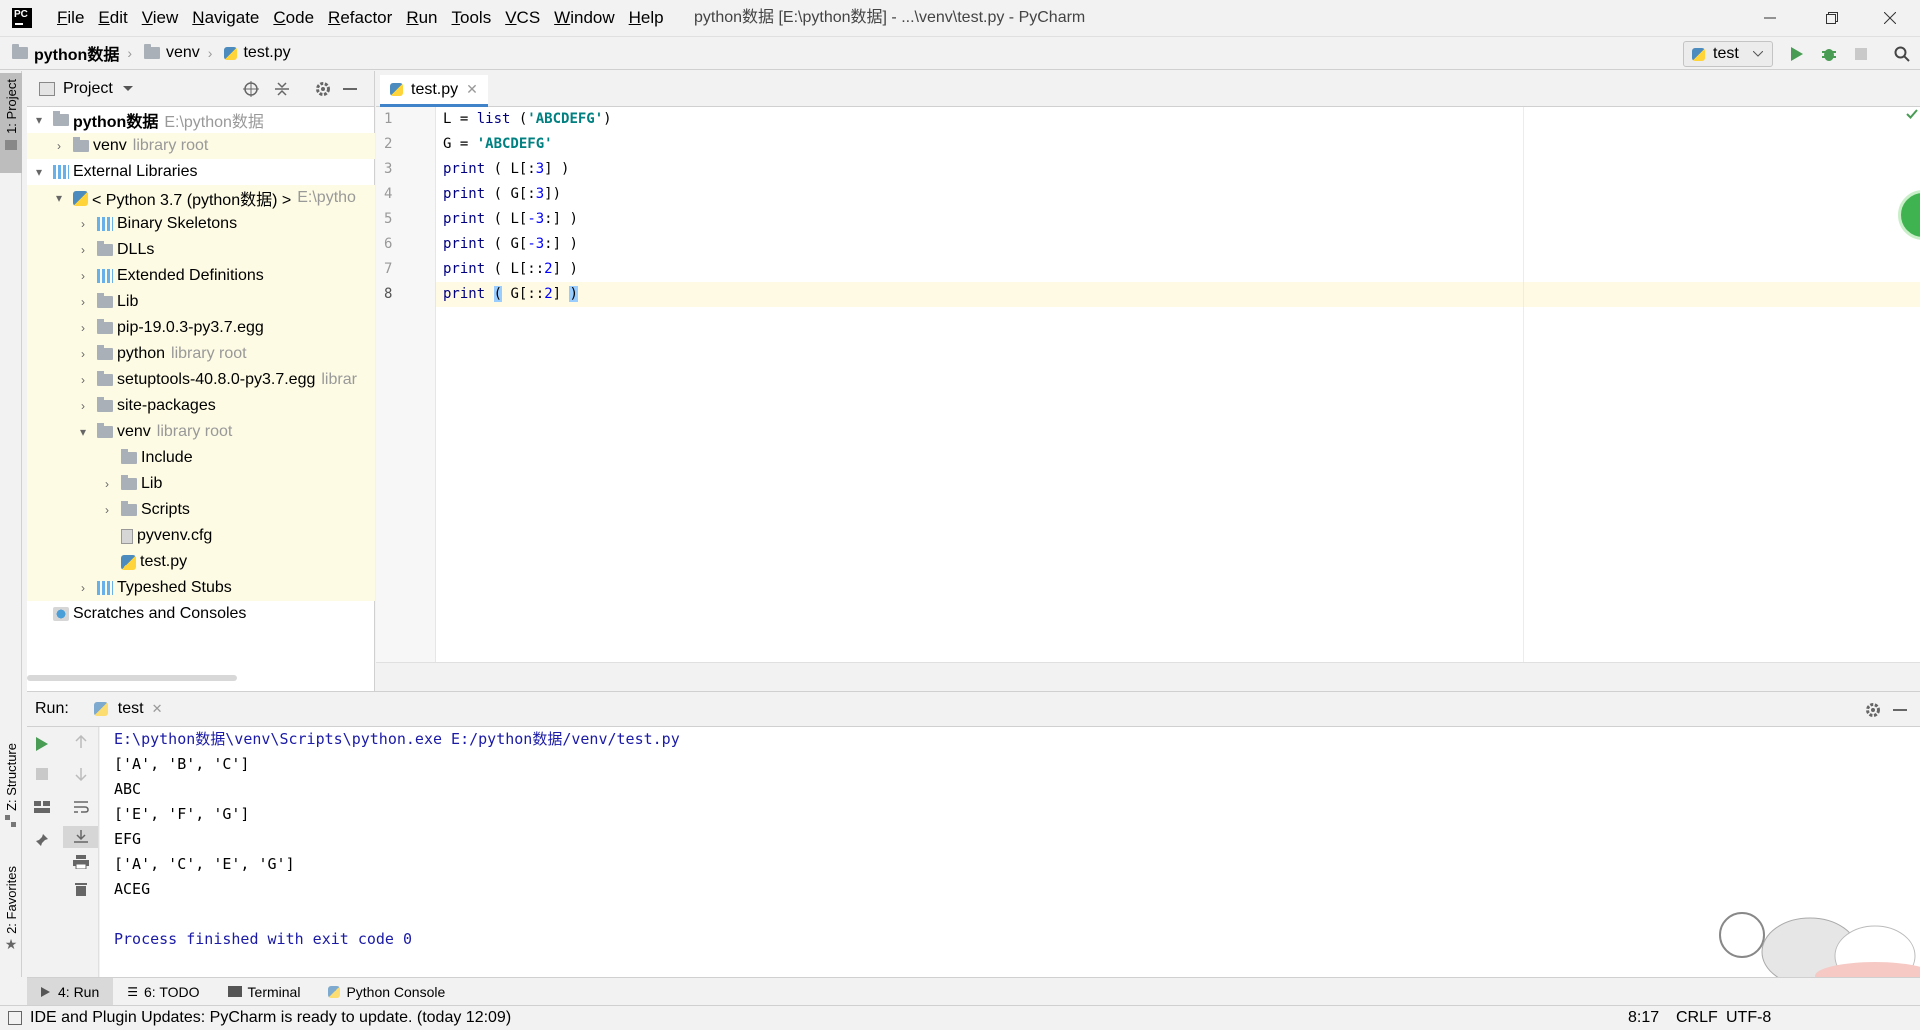 Image resolution: width=1920 pixels, height=1030 pixels. I want to click on hide-panel-button, so click(350, 89).